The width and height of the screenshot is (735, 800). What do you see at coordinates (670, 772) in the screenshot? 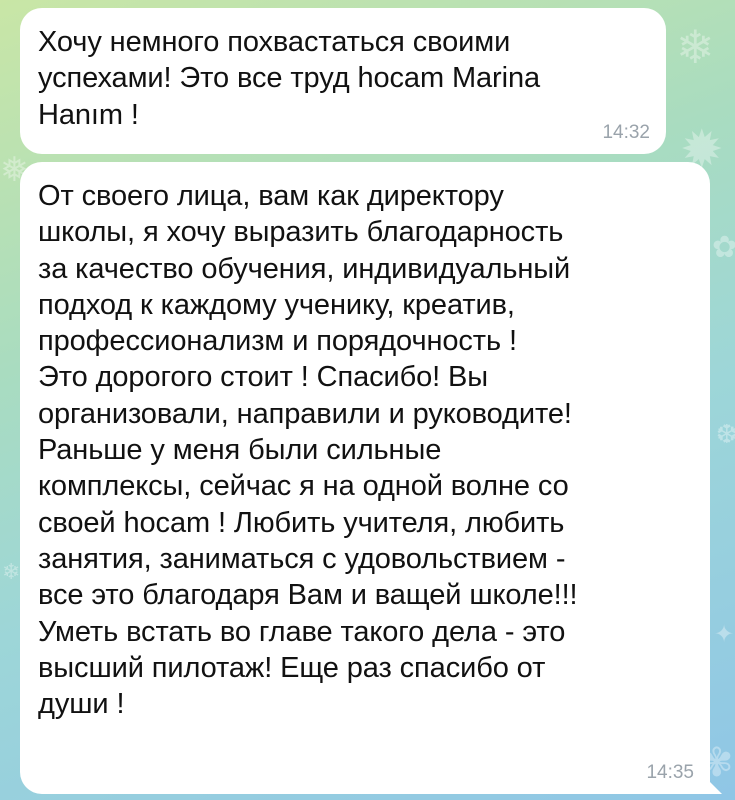
I see `message-time: 14:35` at bounding box center [670, 772].